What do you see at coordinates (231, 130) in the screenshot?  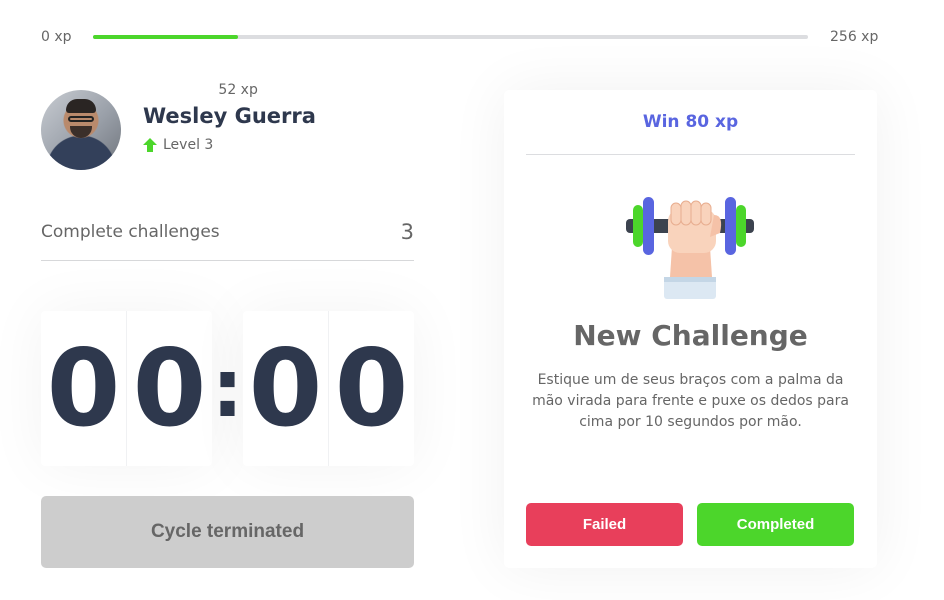 I see `profile: Wesley Guerra Level 3` at bounding box center [231, 130].